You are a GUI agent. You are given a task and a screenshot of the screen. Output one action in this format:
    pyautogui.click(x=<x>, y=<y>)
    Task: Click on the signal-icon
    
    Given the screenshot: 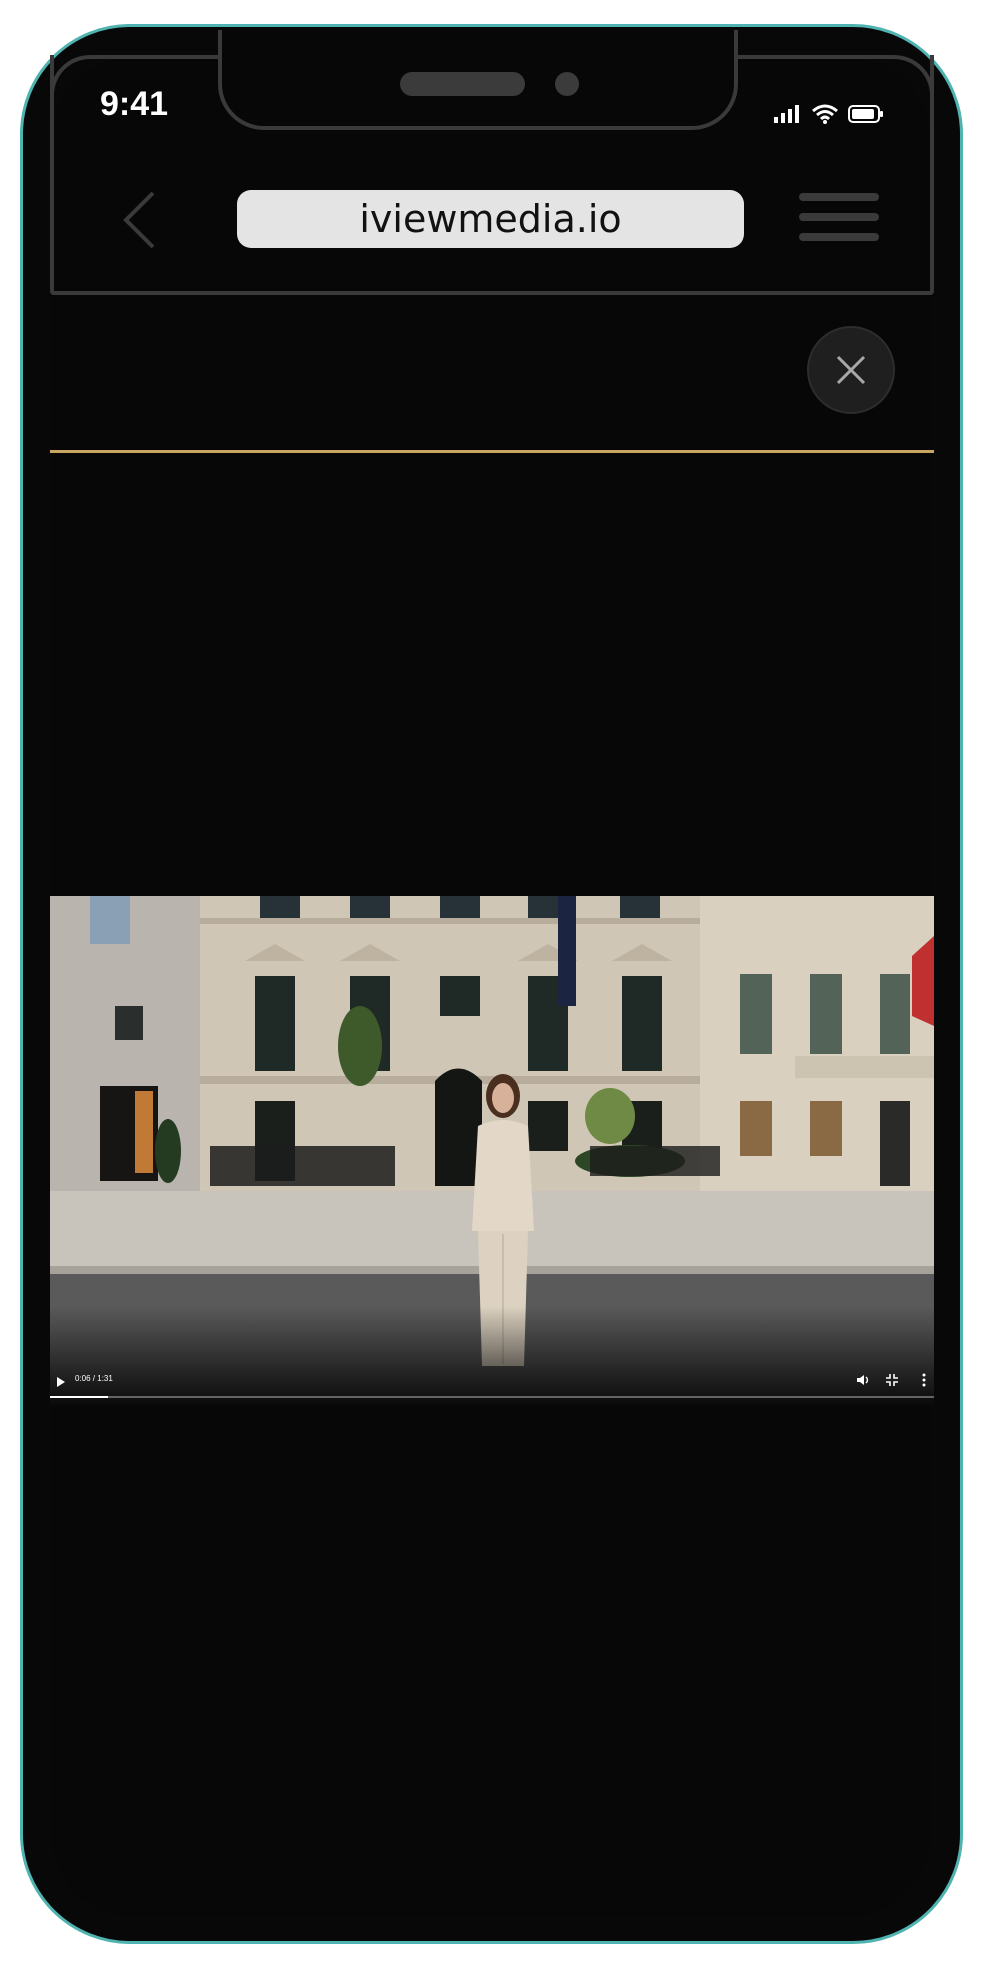 What is the action you would take?
    pyautogui.click(x=786, y=114)
    